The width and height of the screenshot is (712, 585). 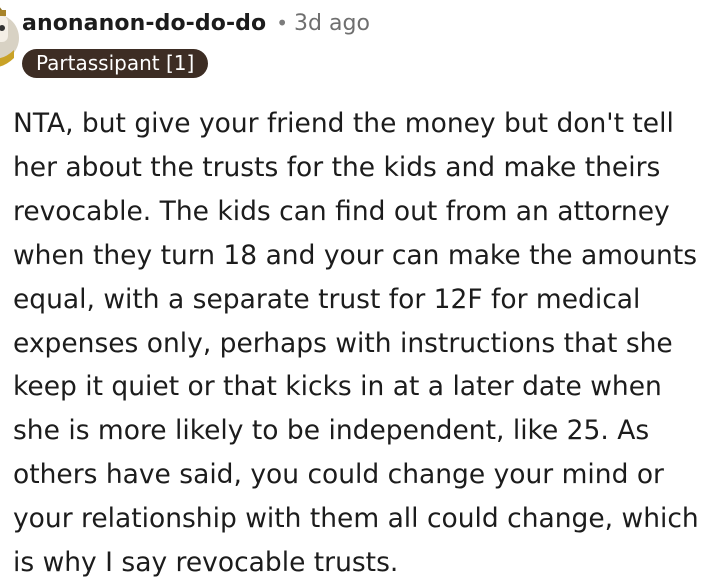 I want to click on snoo-avatar-icon, so click(x=9, y=37).